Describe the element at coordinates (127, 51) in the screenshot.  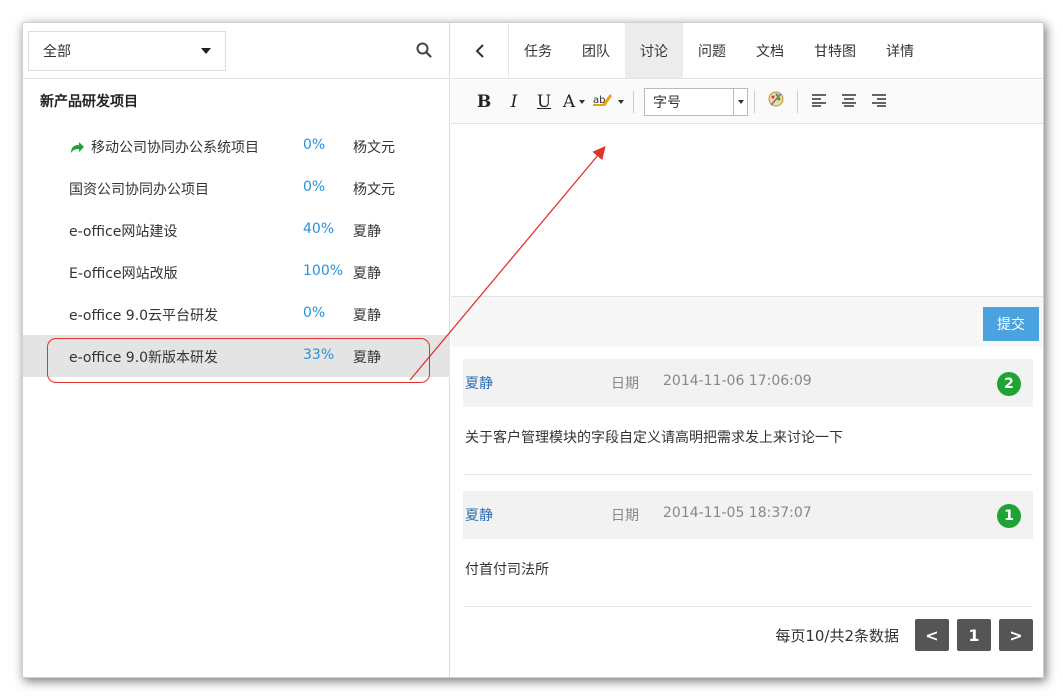
I see `scope-dropdown: 全部` at that location.